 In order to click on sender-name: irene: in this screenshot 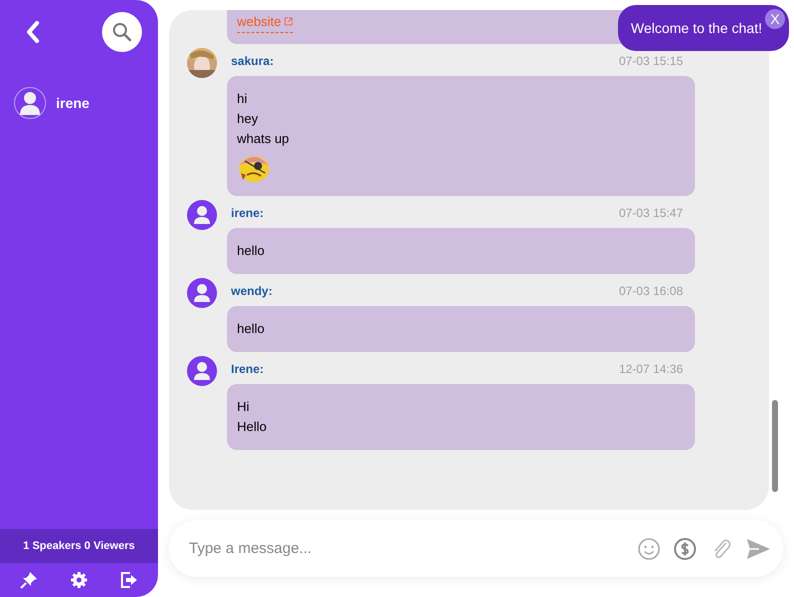, I will do `click(247, 213)`.